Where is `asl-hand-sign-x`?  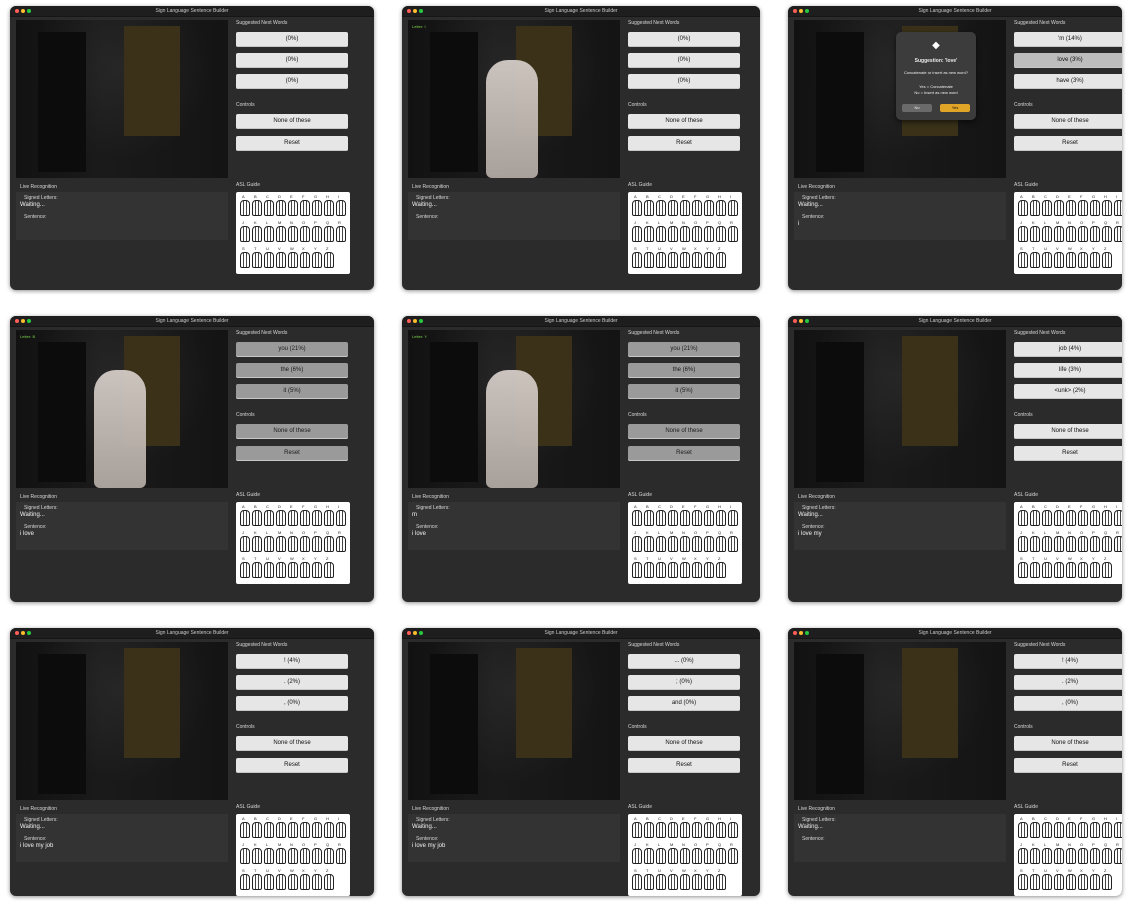 asl-hand-sign-x is located at coordinates (1083, 882).